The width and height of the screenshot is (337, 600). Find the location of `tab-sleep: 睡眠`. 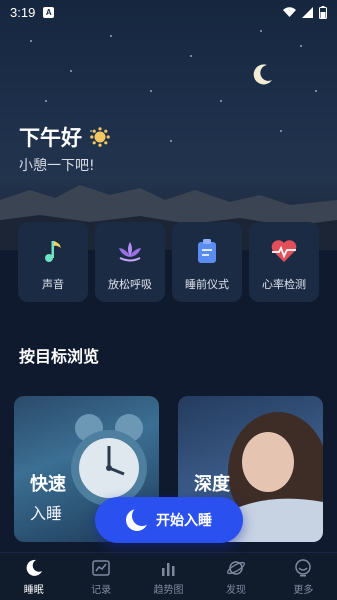

tab-sleep: 睡眠 is located at coordinates (33, 576).